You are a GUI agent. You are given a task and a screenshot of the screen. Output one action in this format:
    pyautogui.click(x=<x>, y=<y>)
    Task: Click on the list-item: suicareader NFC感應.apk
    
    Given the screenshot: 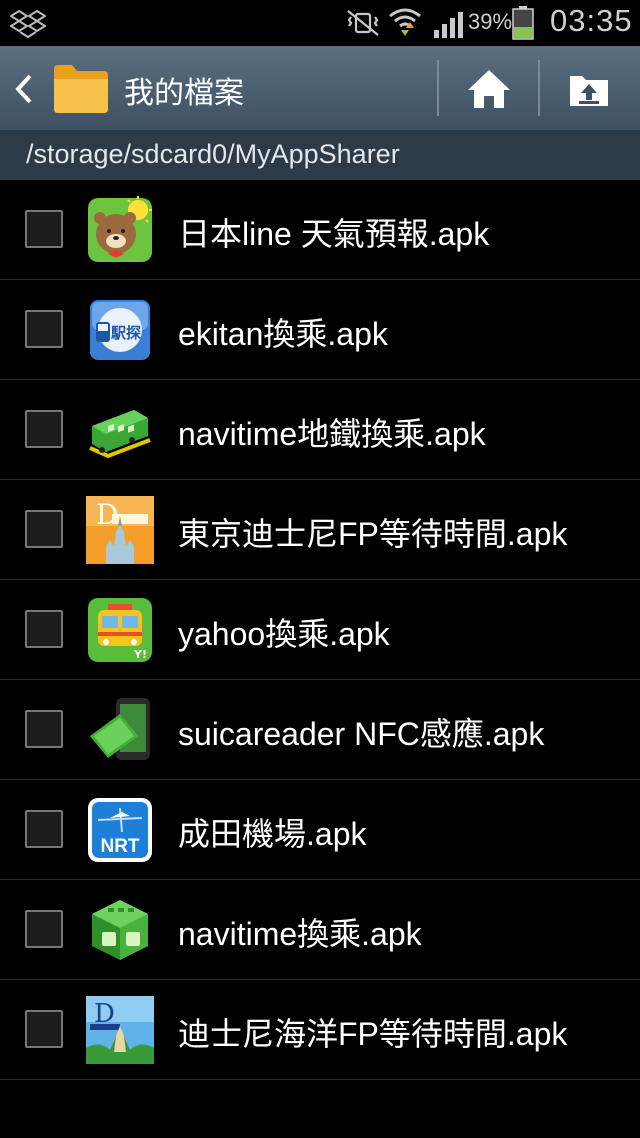 What is the action you would take?
    pyautogui.click(x=320, y=730)
    